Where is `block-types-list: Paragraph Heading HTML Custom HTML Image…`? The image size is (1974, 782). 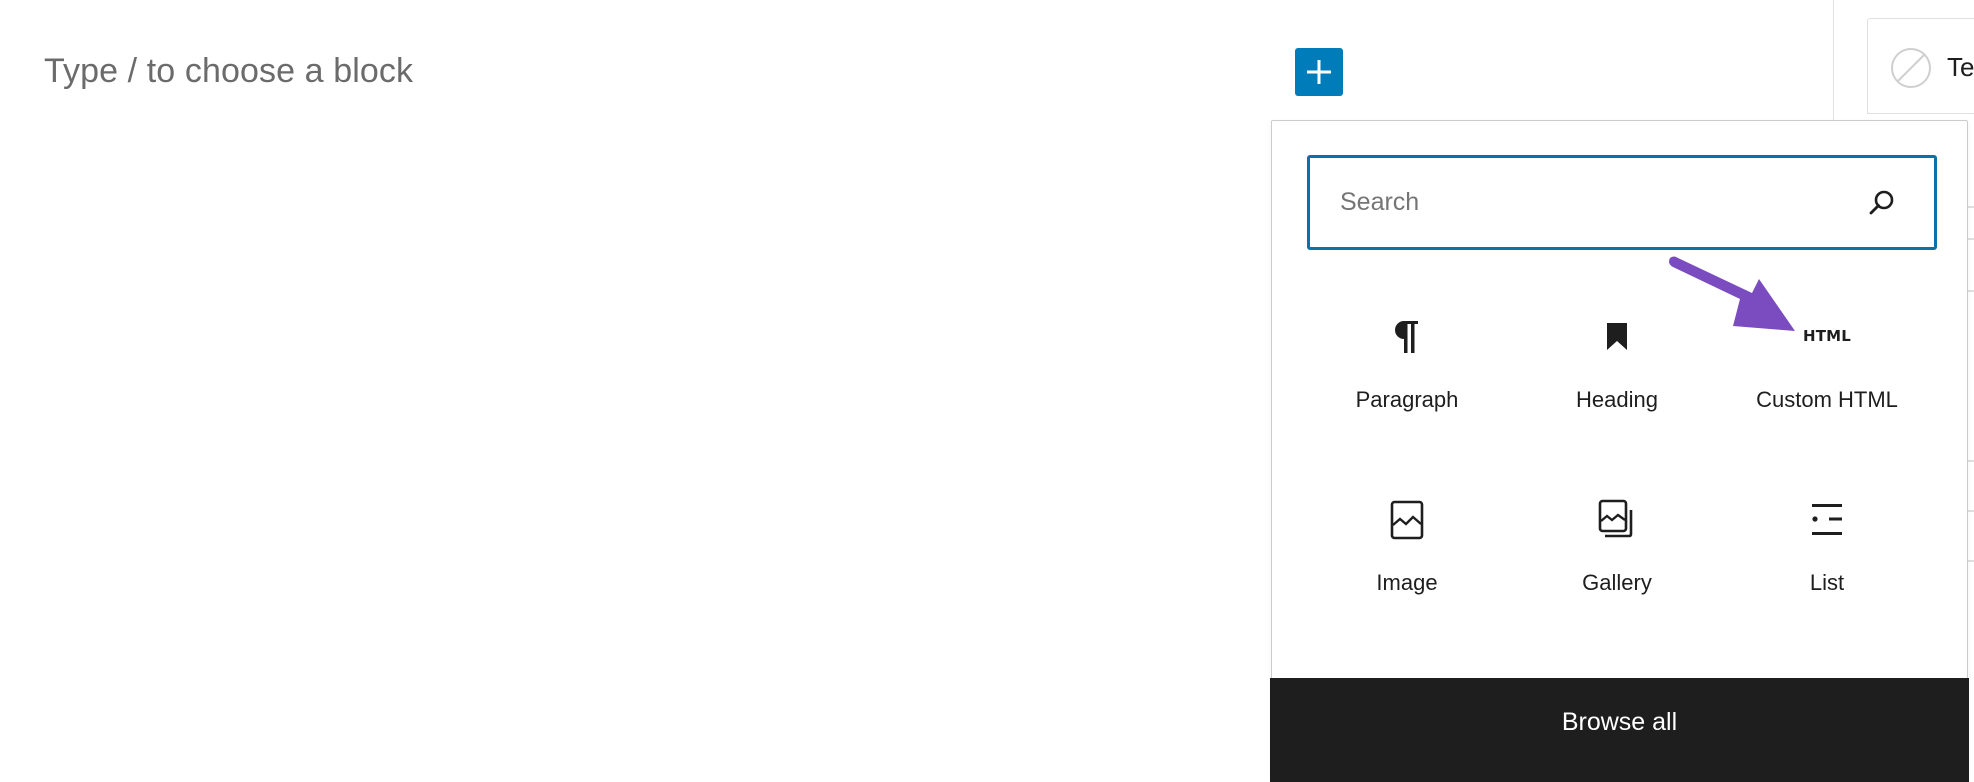
block-types-list: Paragraph Heading HTML Custom HTML Image… is located at coordinates (1617, 455).